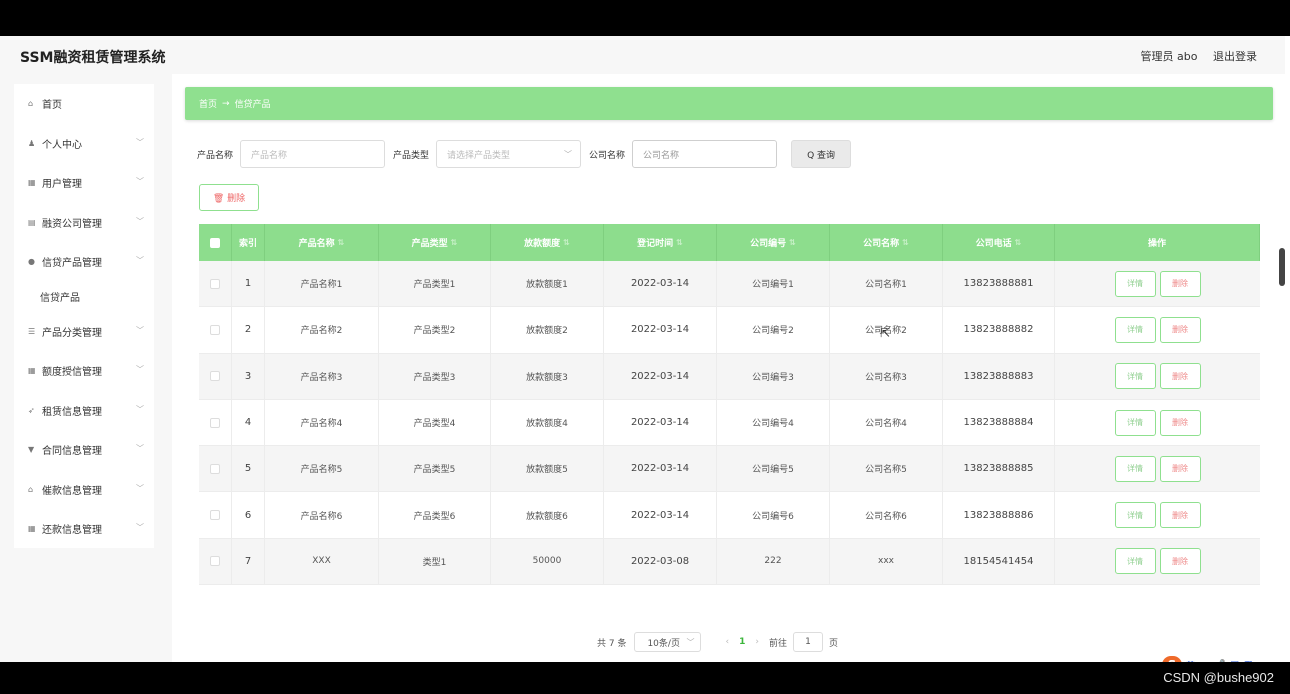  I want to click on app-title: SSM融资租赁管理系统, so click(93, 58).